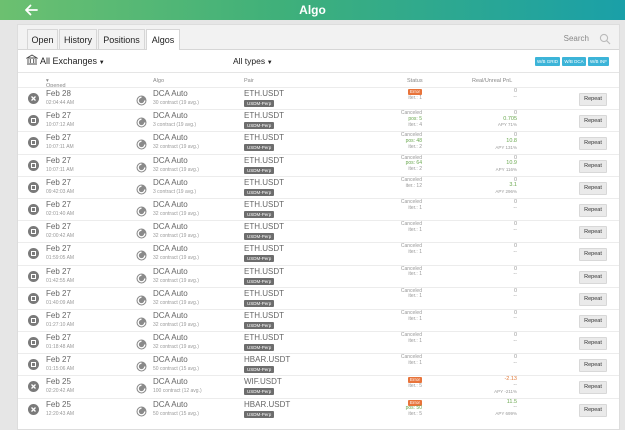 The height and width of the screenshot is (430, 625). What do you see at coordinates (42, 39) in the screenshot?
I see `tab-open: Open` at bounding box center [42, 39].